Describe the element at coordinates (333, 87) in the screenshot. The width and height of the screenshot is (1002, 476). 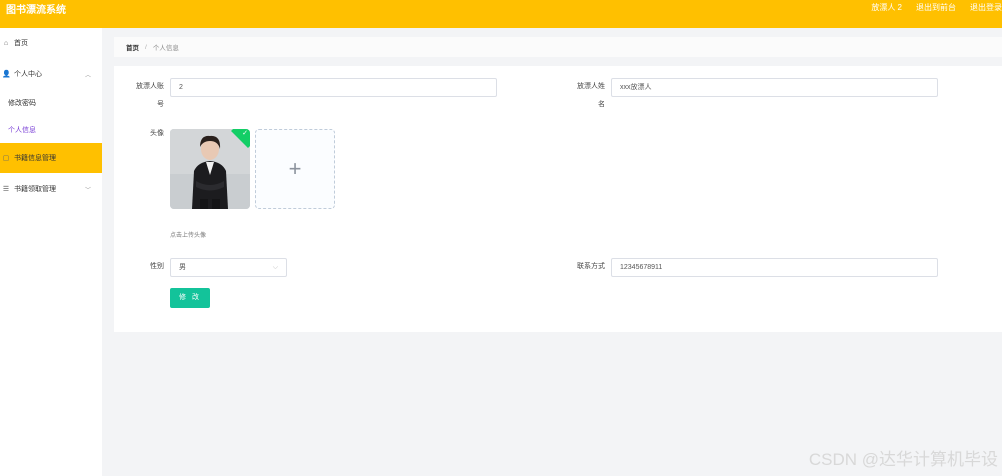
I see `account-input: 2` at that location.